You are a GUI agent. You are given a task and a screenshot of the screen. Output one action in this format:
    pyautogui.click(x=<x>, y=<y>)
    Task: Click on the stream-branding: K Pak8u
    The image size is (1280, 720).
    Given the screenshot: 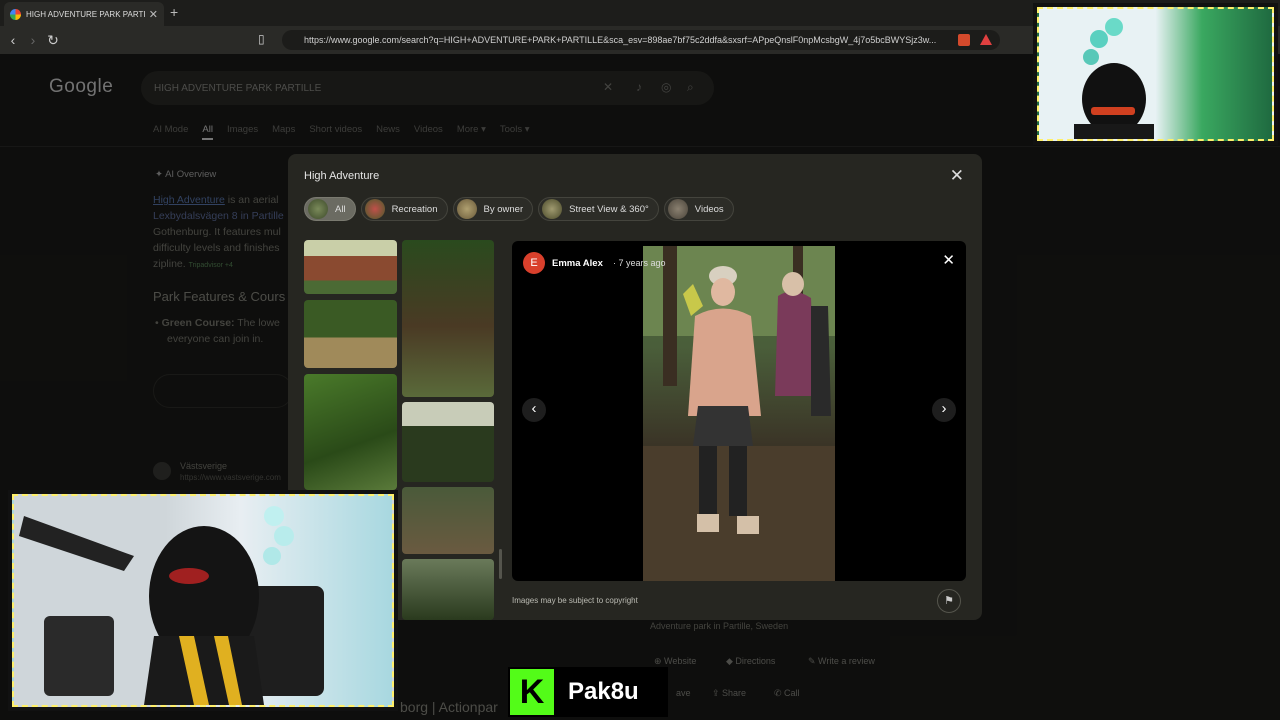 What is the action you would take?
    pyautogui.click(x=588, y=692)
    